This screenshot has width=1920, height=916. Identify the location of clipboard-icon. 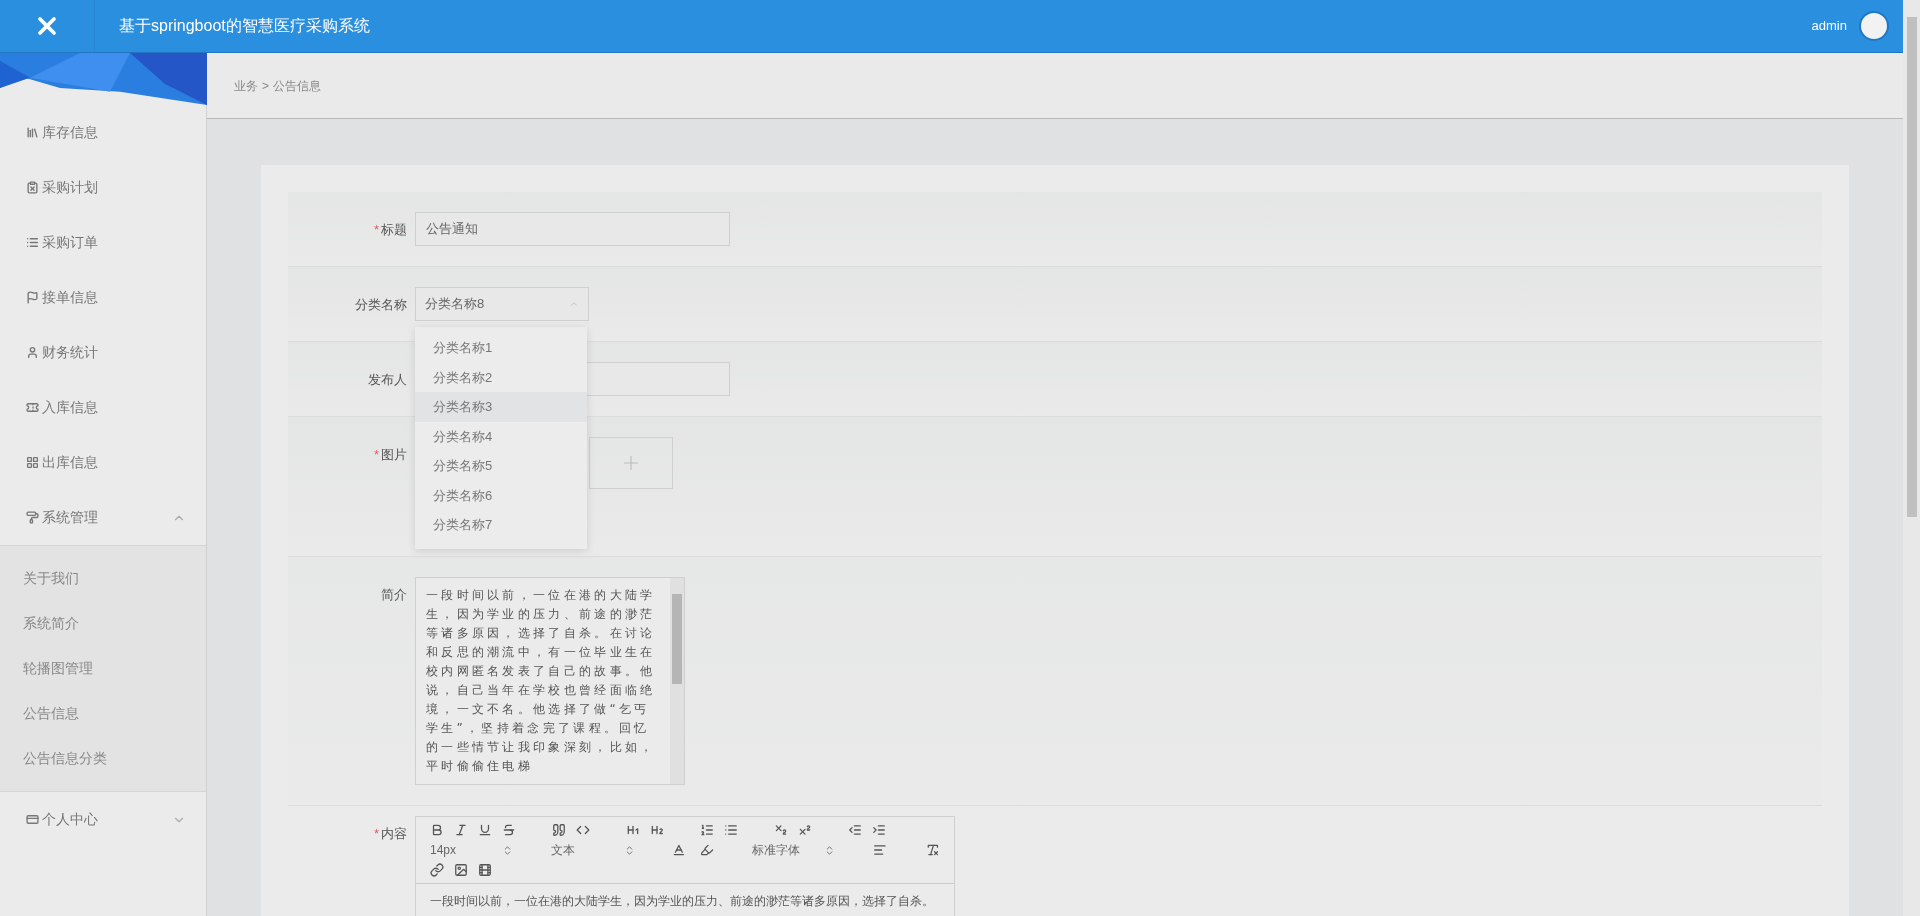
(32, 187).